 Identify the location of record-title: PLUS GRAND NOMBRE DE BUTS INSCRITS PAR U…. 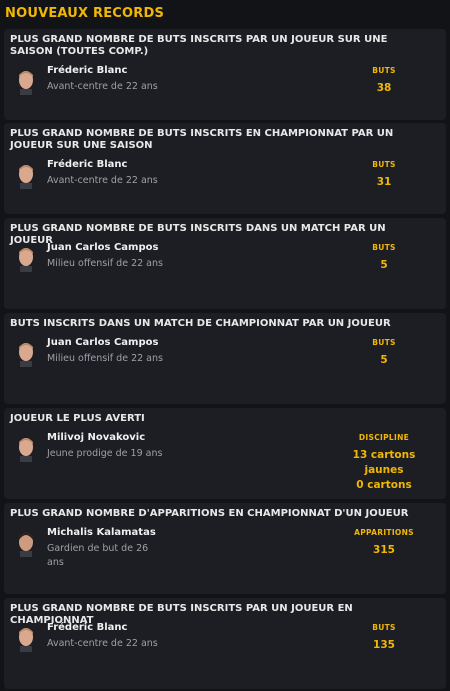
(199, 45).